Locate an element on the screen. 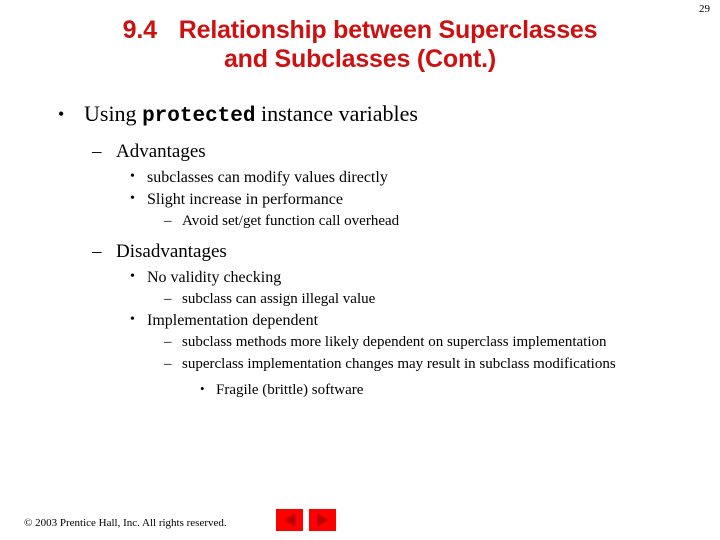 This screenshot has width=720, height=540. title-line-1: 9.4 Relationship between Superclasses is located at coordinates (360, 30).